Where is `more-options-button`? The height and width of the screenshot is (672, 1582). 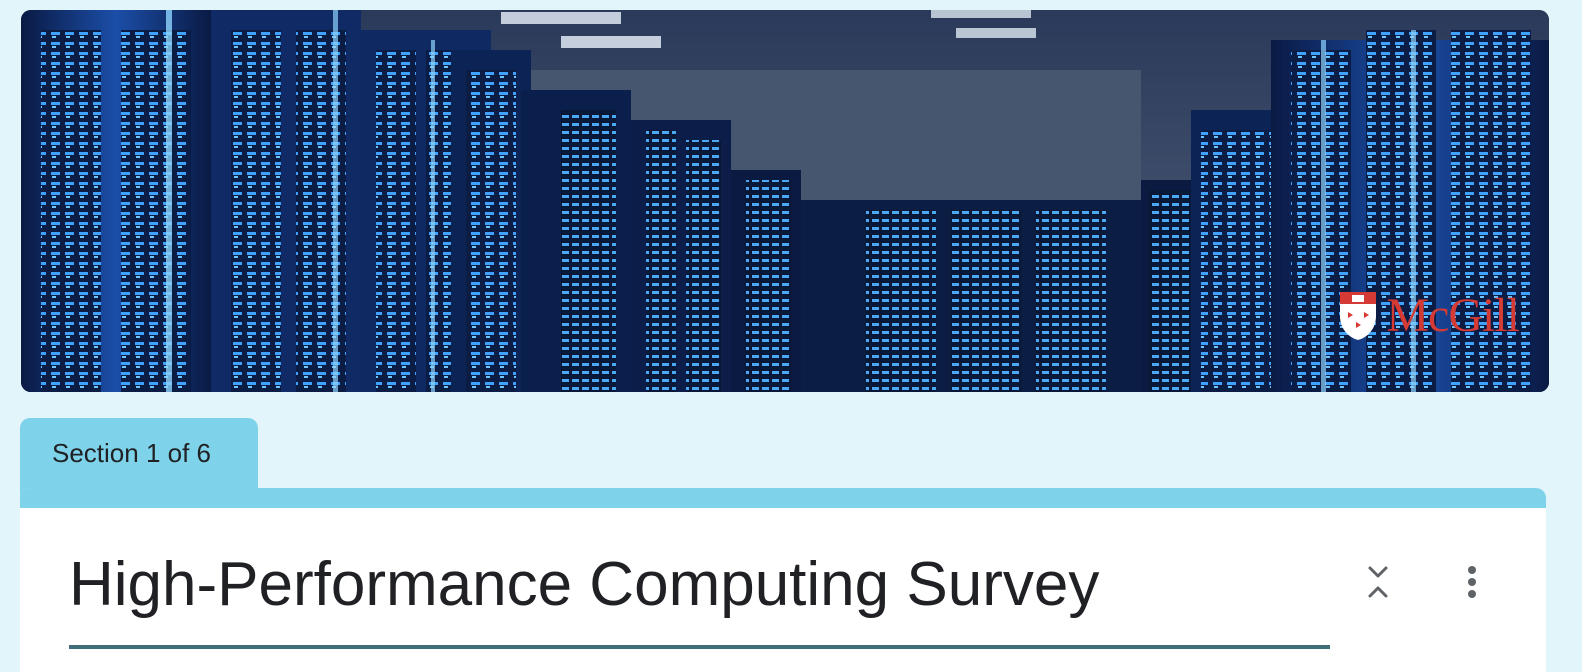
more-options-button is located at coordinates (1472, 582).